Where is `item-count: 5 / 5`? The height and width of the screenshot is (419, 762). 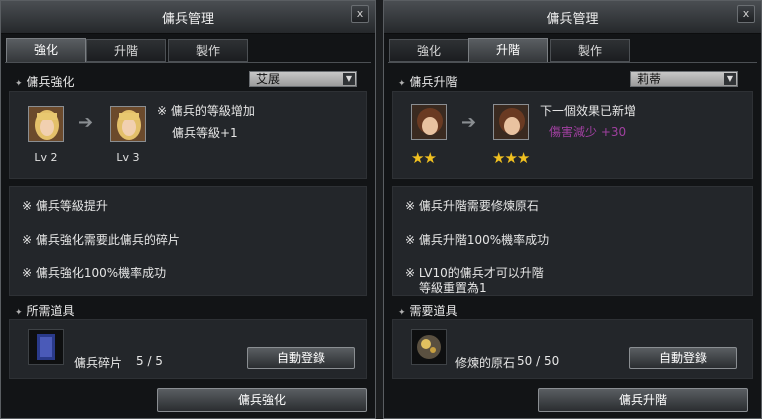 item-count: 5 / 5 is located at coordinates (149, 361).